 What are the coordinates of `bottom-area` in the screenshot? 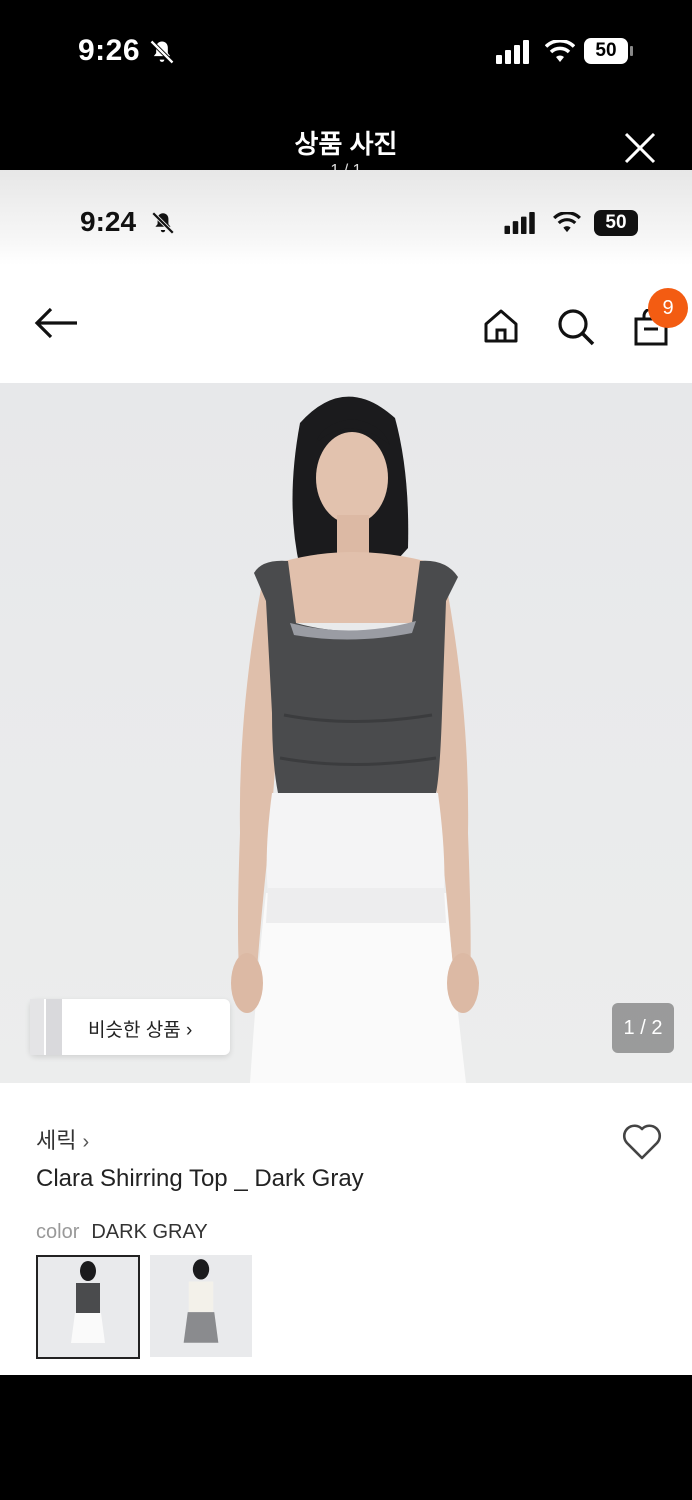 It's located at (346, 1437).